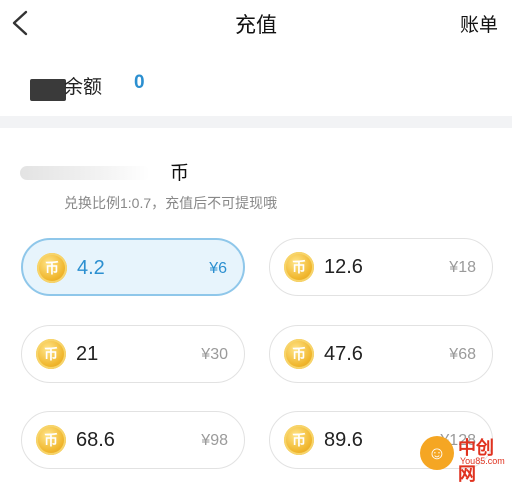  What do you see at coordinates (133, 267) in the screenshot?
I see `package-option: 币 4.2 ¥6` at bounding box center [133, 267].